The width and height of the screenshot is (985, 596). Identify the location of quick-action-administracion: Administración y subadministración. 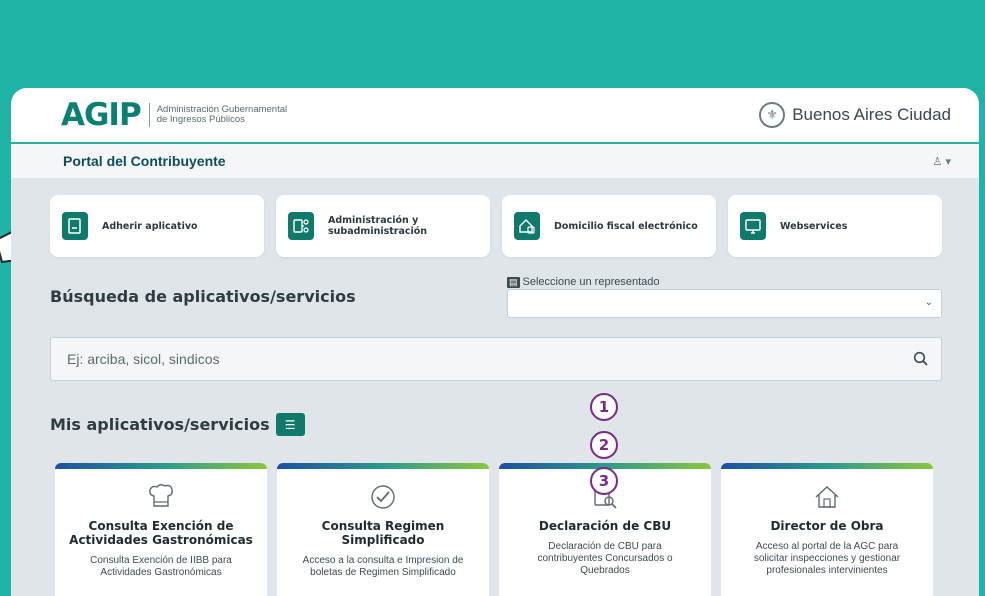
(383, 226).